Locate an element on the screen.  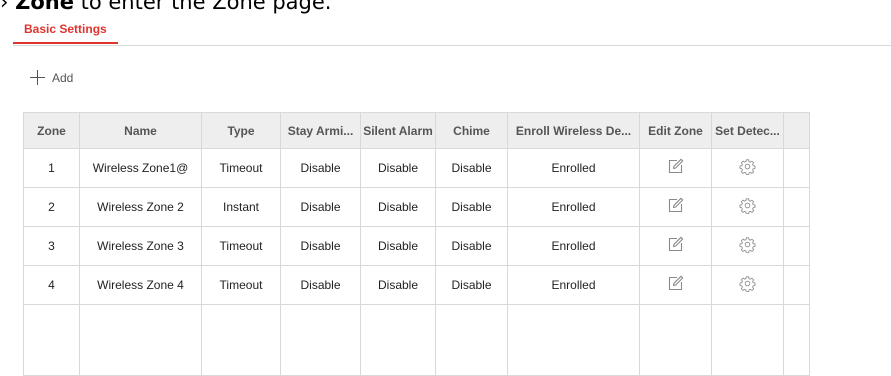
col-header-zone: Zone is located at coordinates (51, 130).